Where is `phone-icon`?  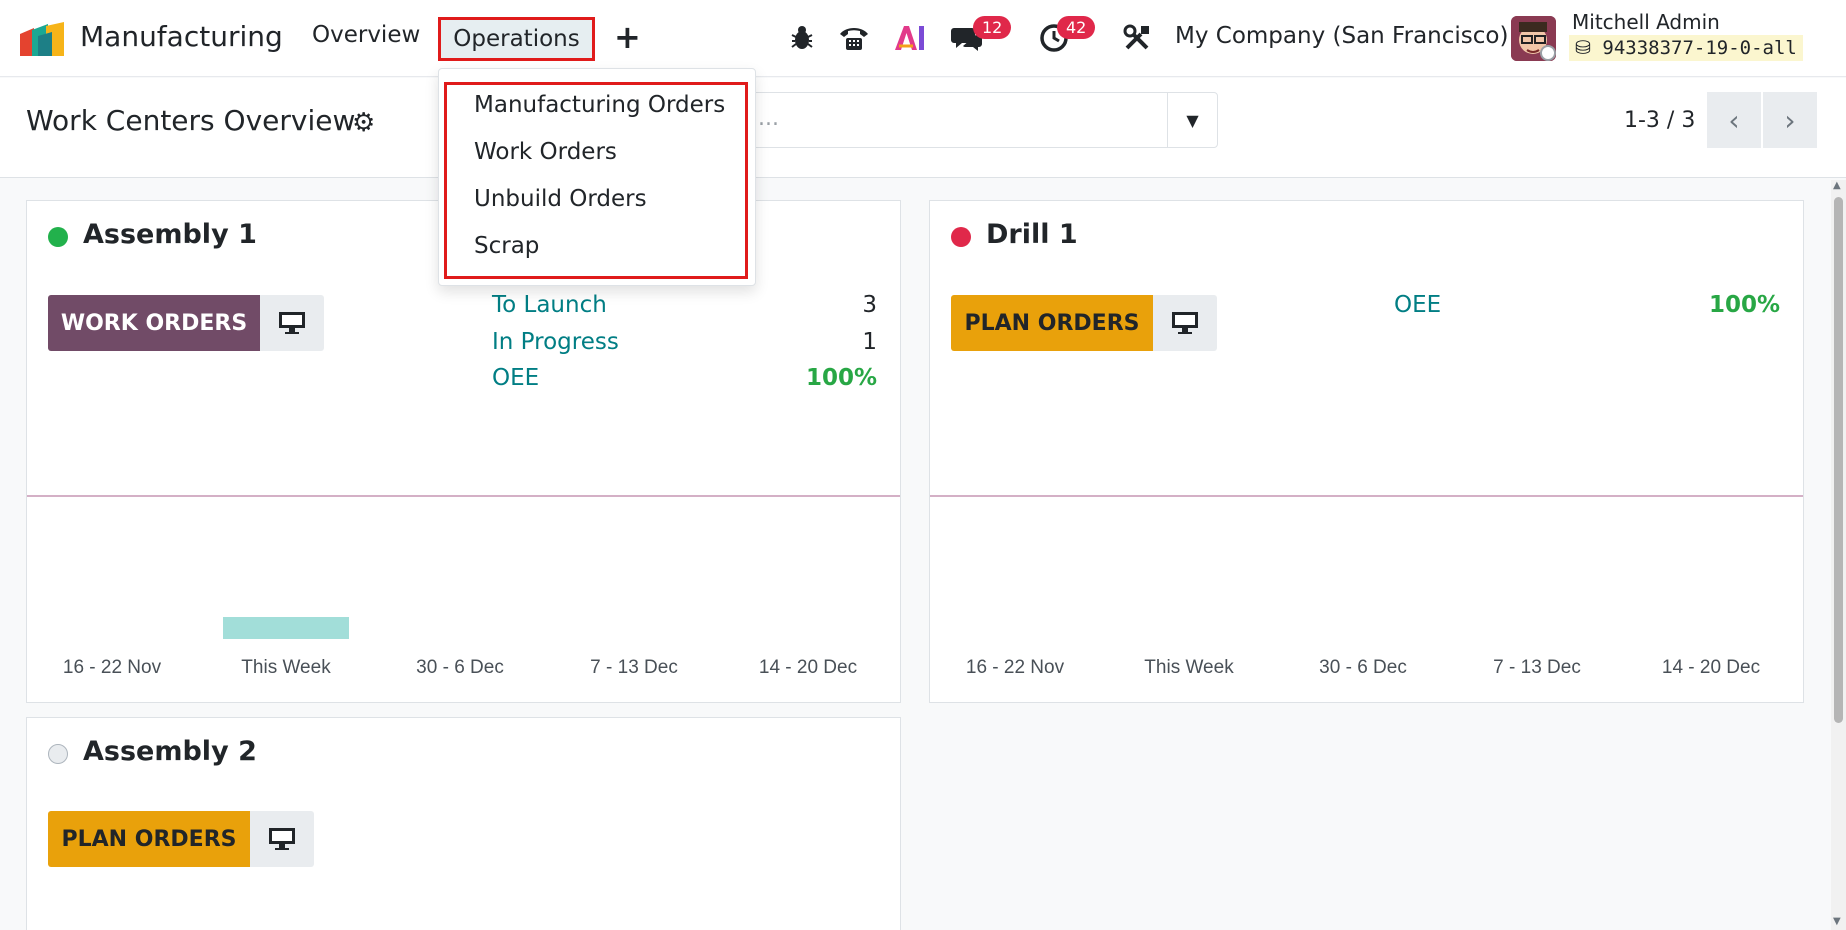 phone-icon is located at coordinates (854, 38).